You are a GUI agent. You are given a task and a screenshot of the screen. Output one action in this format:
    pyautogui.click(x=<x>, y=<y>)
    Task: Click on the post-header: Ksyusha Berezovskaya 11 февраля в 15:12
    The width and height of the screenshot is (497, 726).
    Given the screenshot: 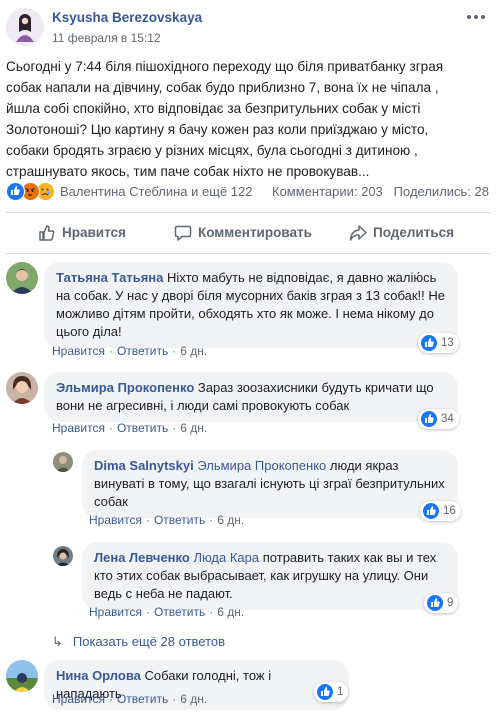 What is the action you would take?
    pyautogui.click(x=248, y=26)
    